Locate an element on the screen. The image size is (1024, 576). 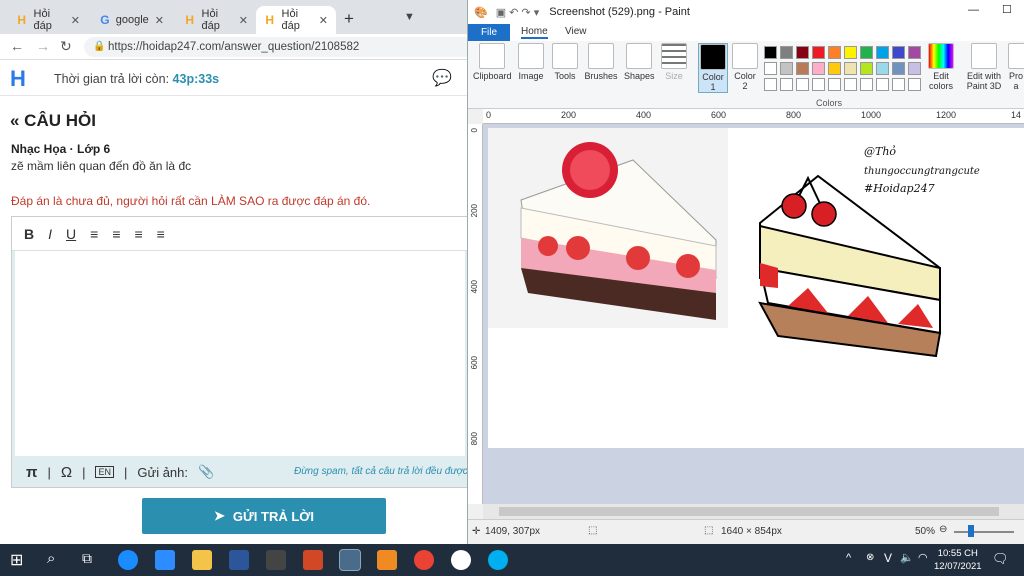
clipboard-button: Clipboard is located at coordinates (492, 62).